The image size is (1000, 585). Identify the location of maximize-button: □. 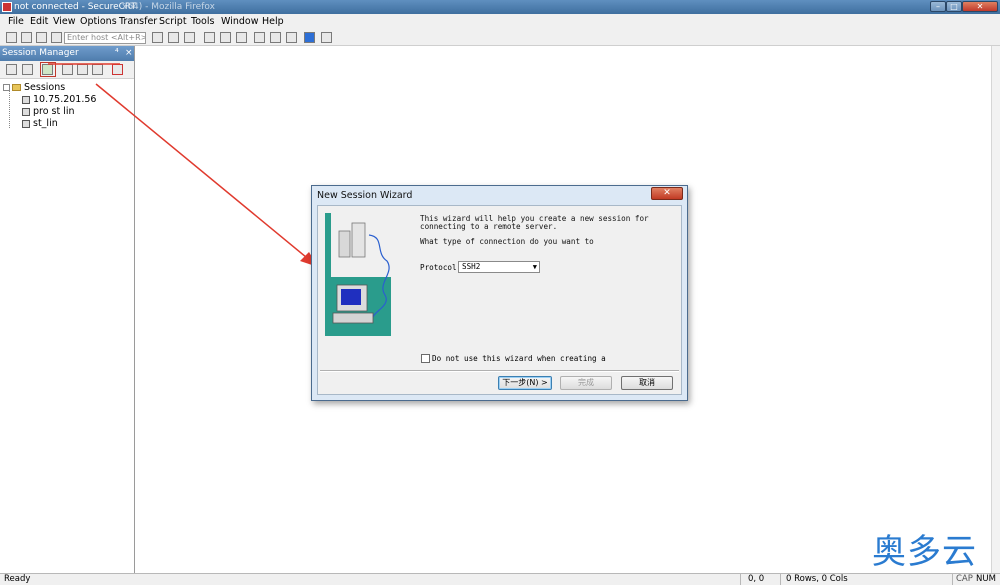
(954, 6).